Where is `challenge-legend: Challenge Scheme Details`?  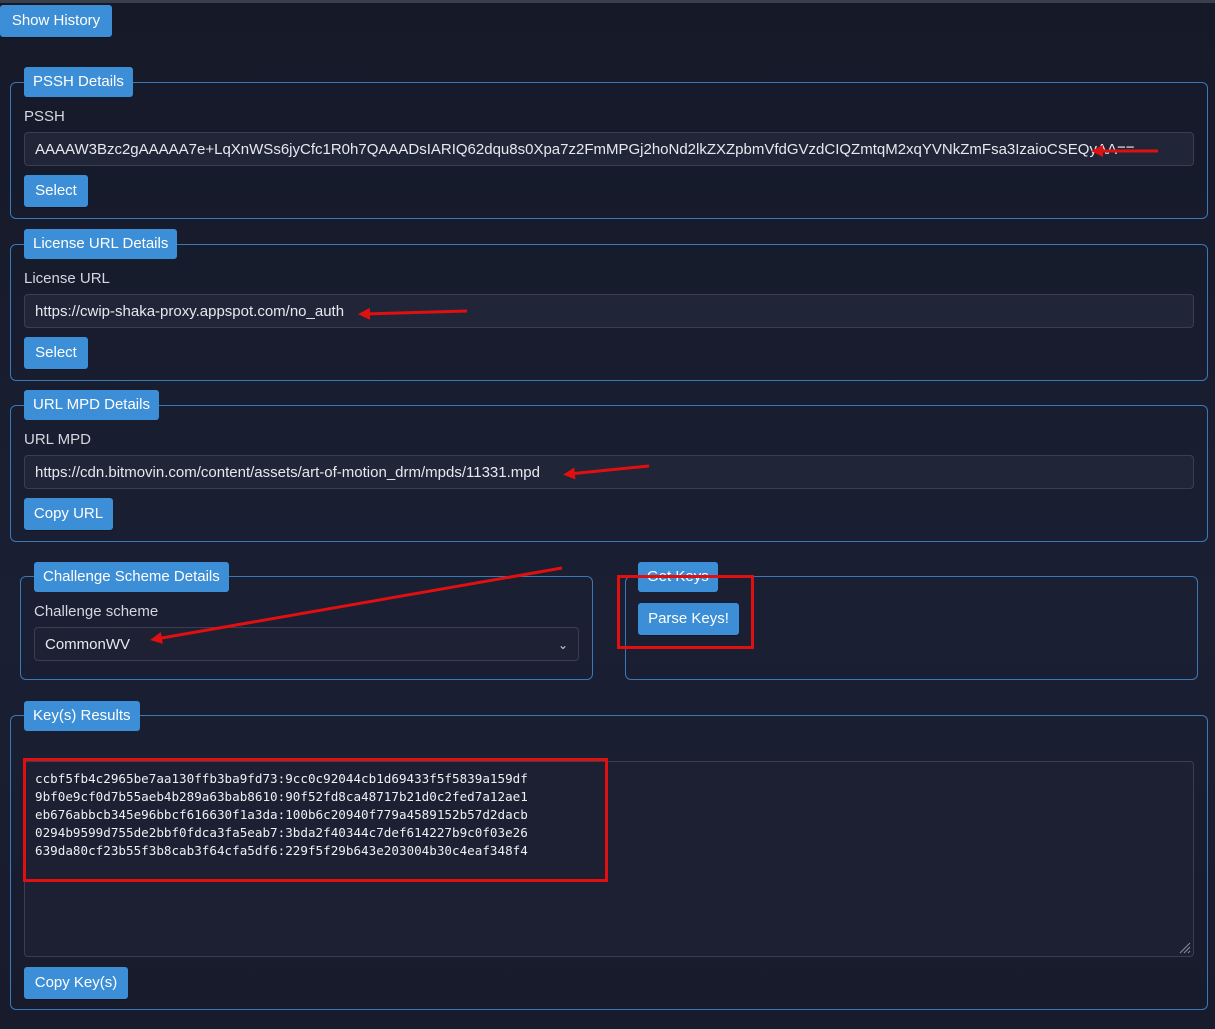
challenge-legend: Challenge Scheme Details is located at coordinates (131, 577).